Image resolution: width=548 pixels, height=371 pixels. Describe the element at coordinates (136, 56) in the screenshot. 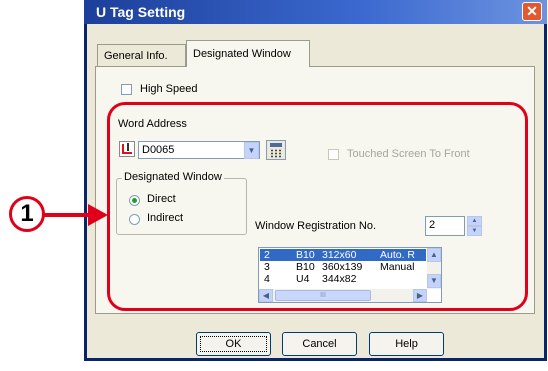

I see `tab-label: General Info.` at that location.